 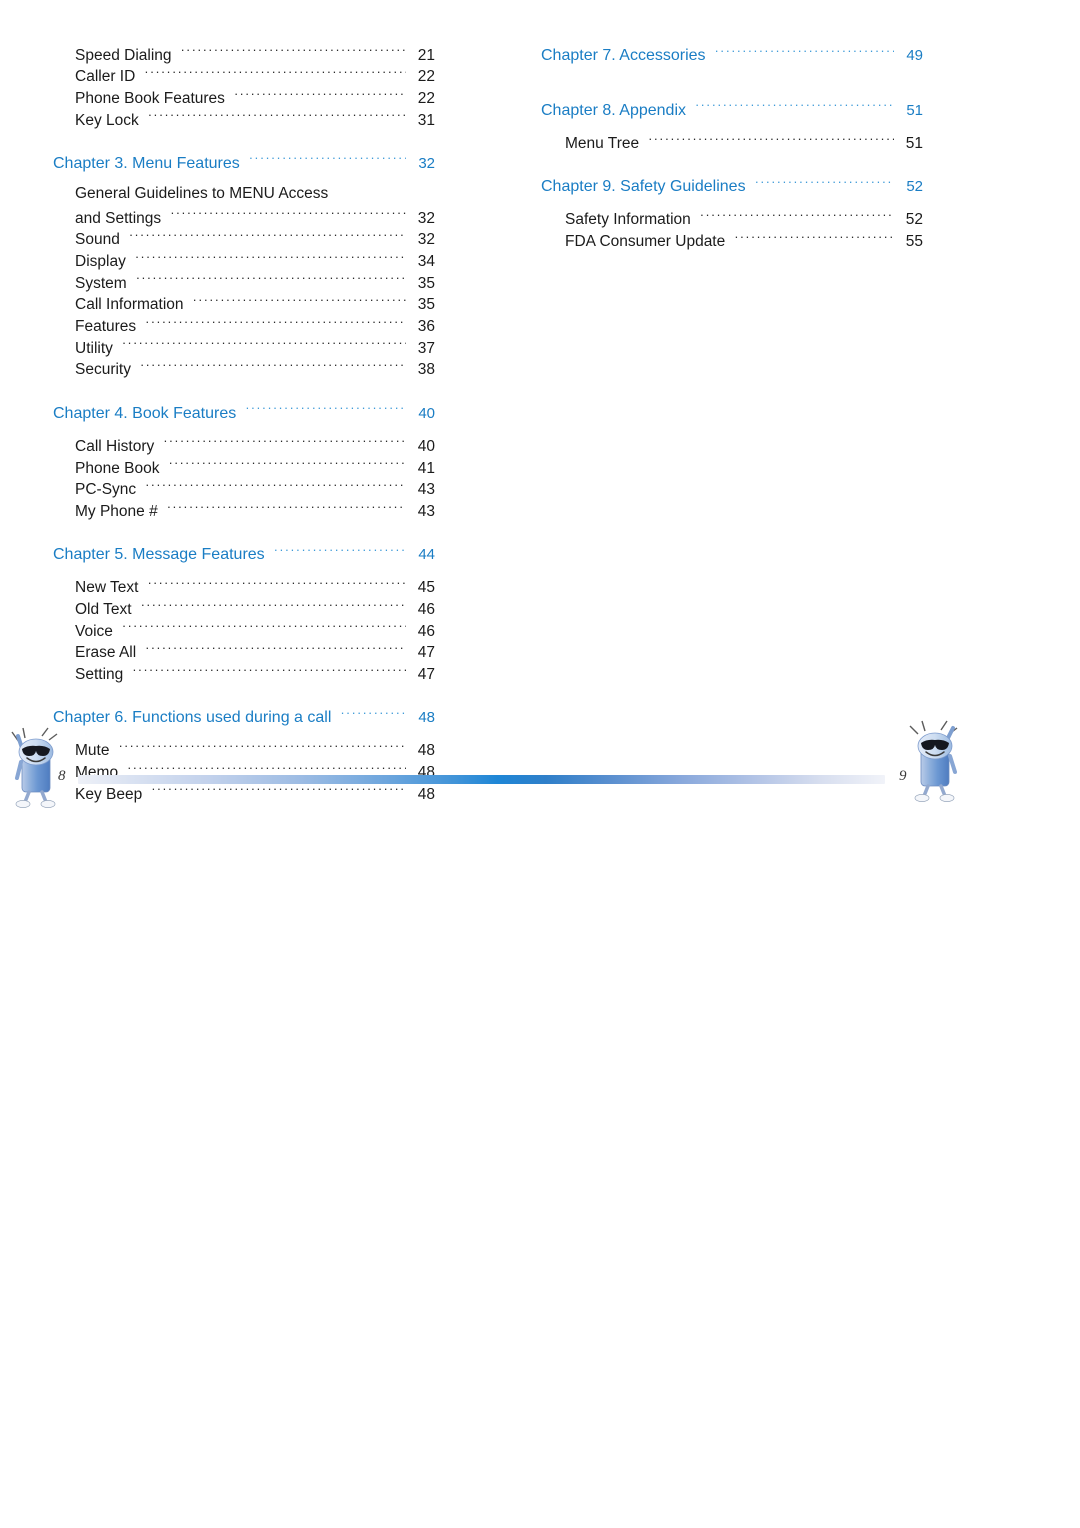 What do you see at coordinates (118, 218) in the screenshot?
I see `toc-entry-label: and Settings` at bounding box center [118, 218].